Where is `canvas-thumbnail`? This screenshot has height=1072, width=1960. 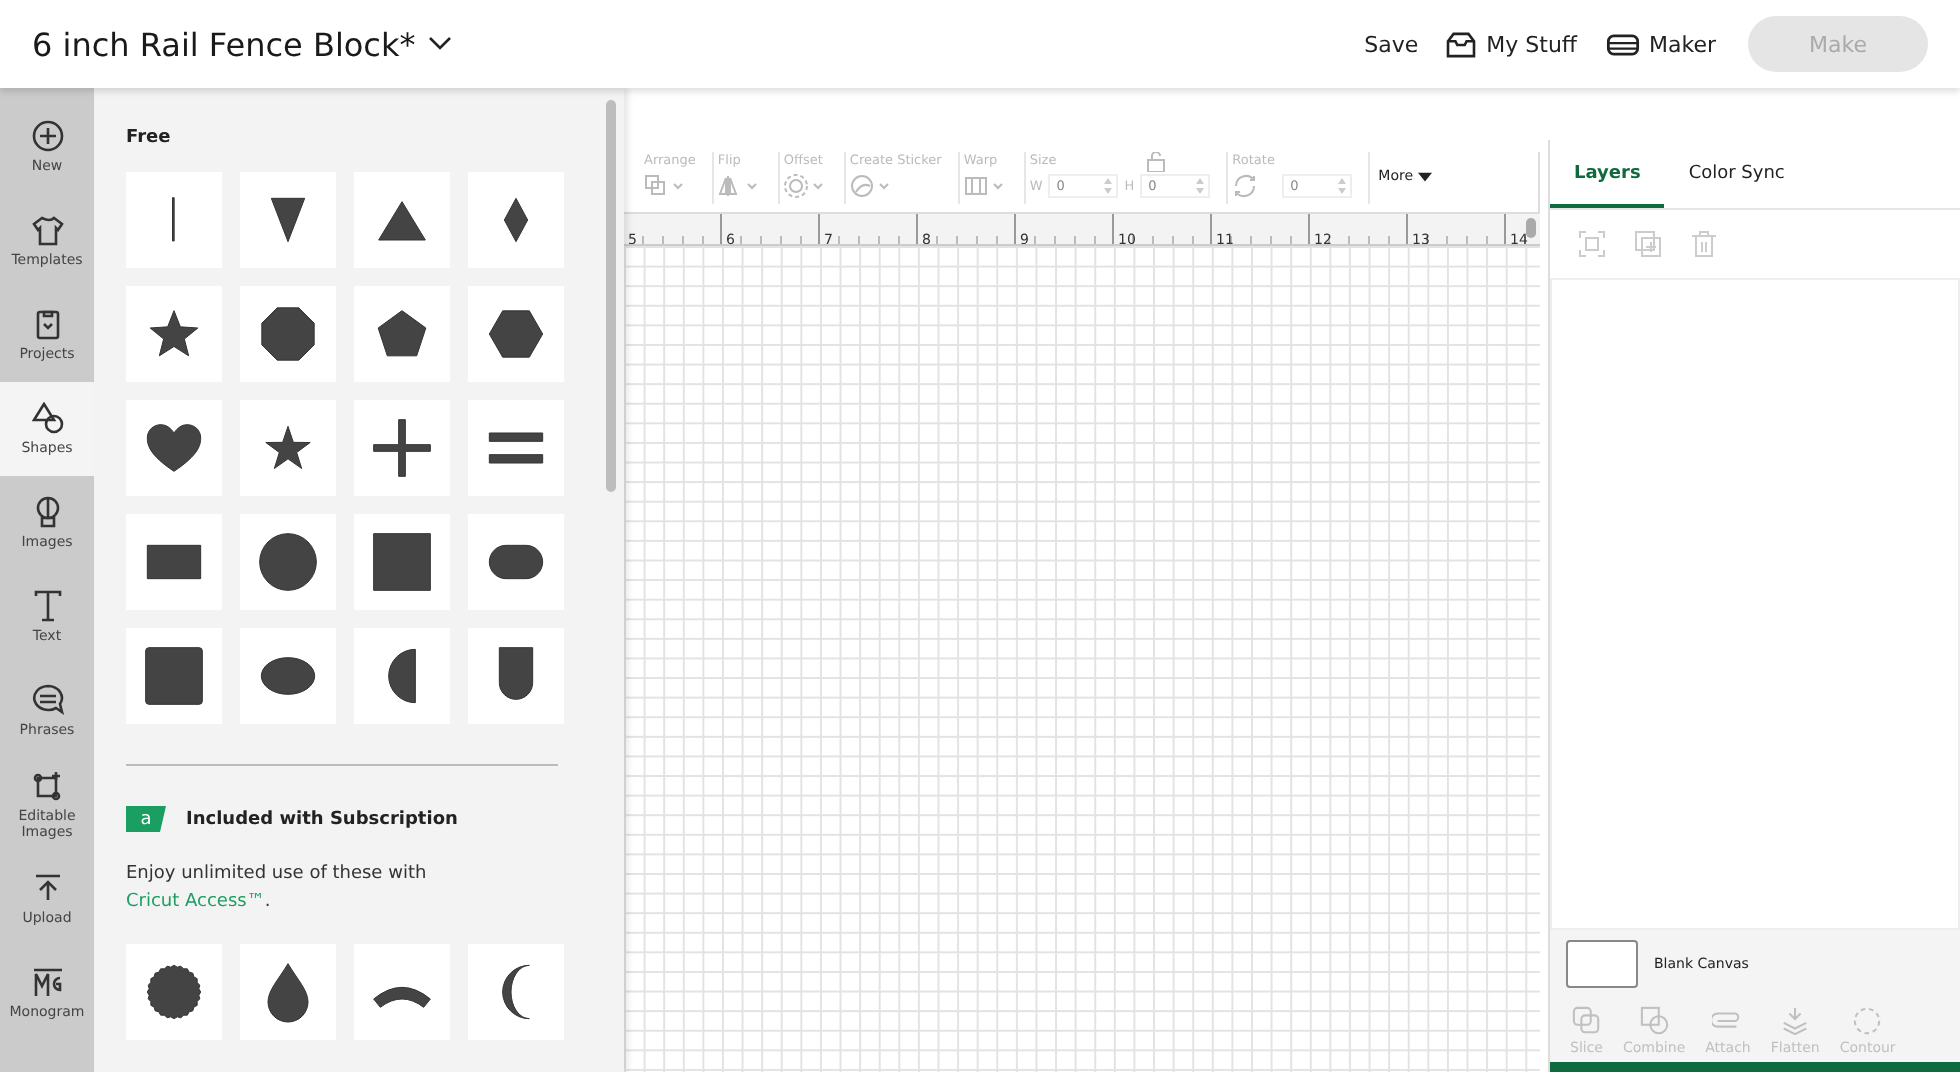
canvas-thumbnail is located at coordinates (1602, 964).